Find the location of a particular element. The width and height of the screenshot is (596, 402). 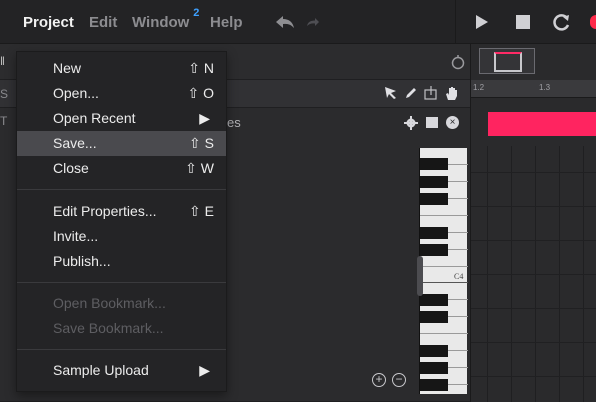

shortcut-label: ⇧ W is located at coordinates (199, 168).